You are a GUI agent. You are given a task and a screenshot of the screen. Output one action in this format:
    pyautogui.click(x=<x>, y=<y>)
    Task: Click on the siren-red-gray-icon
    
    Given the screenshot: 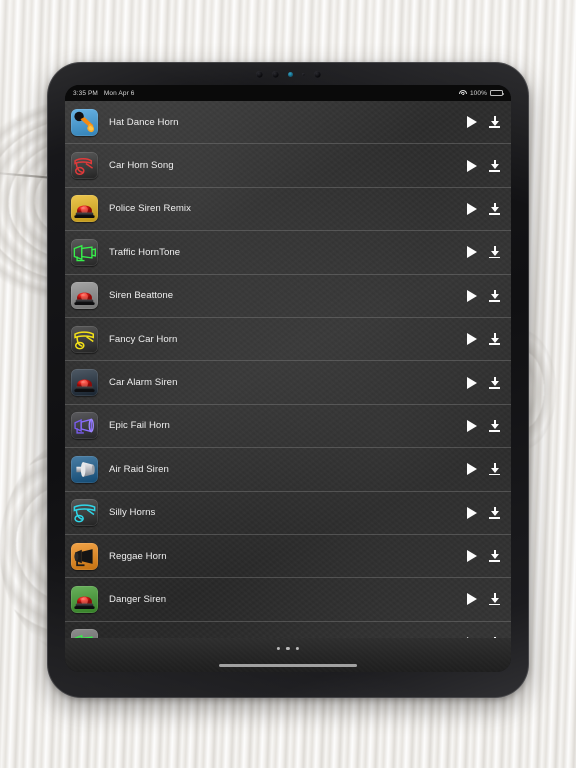 What is the action you would take?
    pyautogui.click(x=84, y=296)
    